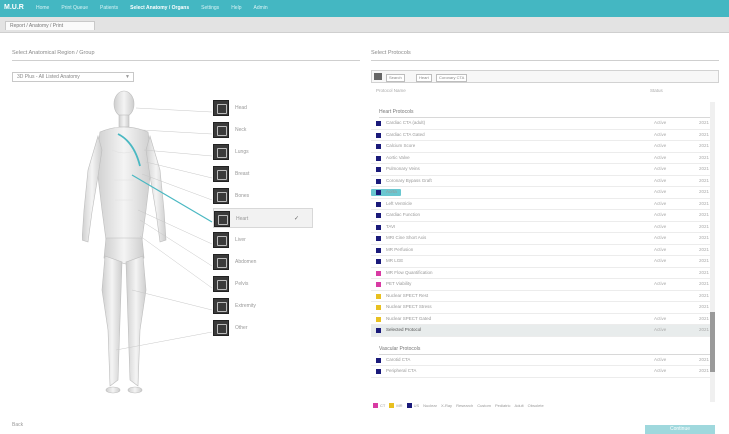  I want to click on protocol-row: Selected Protocol Active 2021, so click(541, 331).